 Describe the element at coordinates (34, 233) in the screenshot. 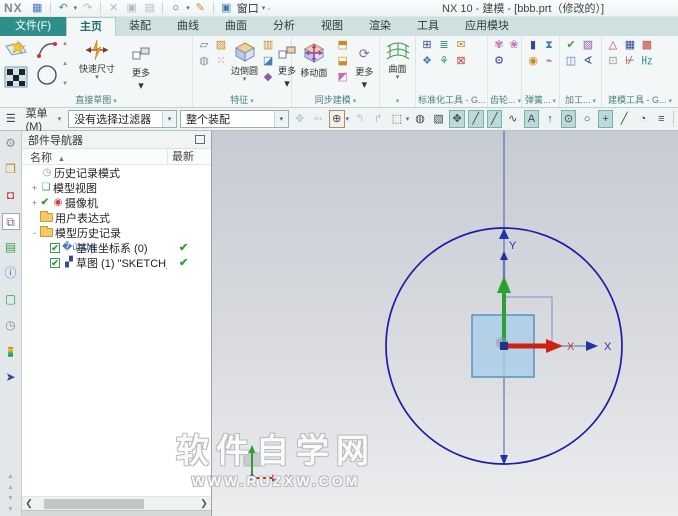

I see `expander-icon: -` at that location.